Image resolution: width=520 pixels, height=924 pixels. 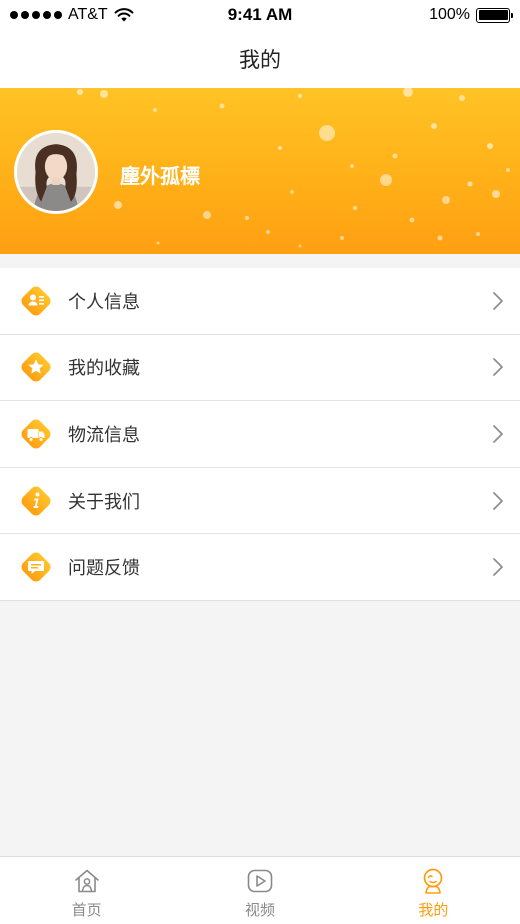 I want to click on battery-fill, so click(x=493, y=15).